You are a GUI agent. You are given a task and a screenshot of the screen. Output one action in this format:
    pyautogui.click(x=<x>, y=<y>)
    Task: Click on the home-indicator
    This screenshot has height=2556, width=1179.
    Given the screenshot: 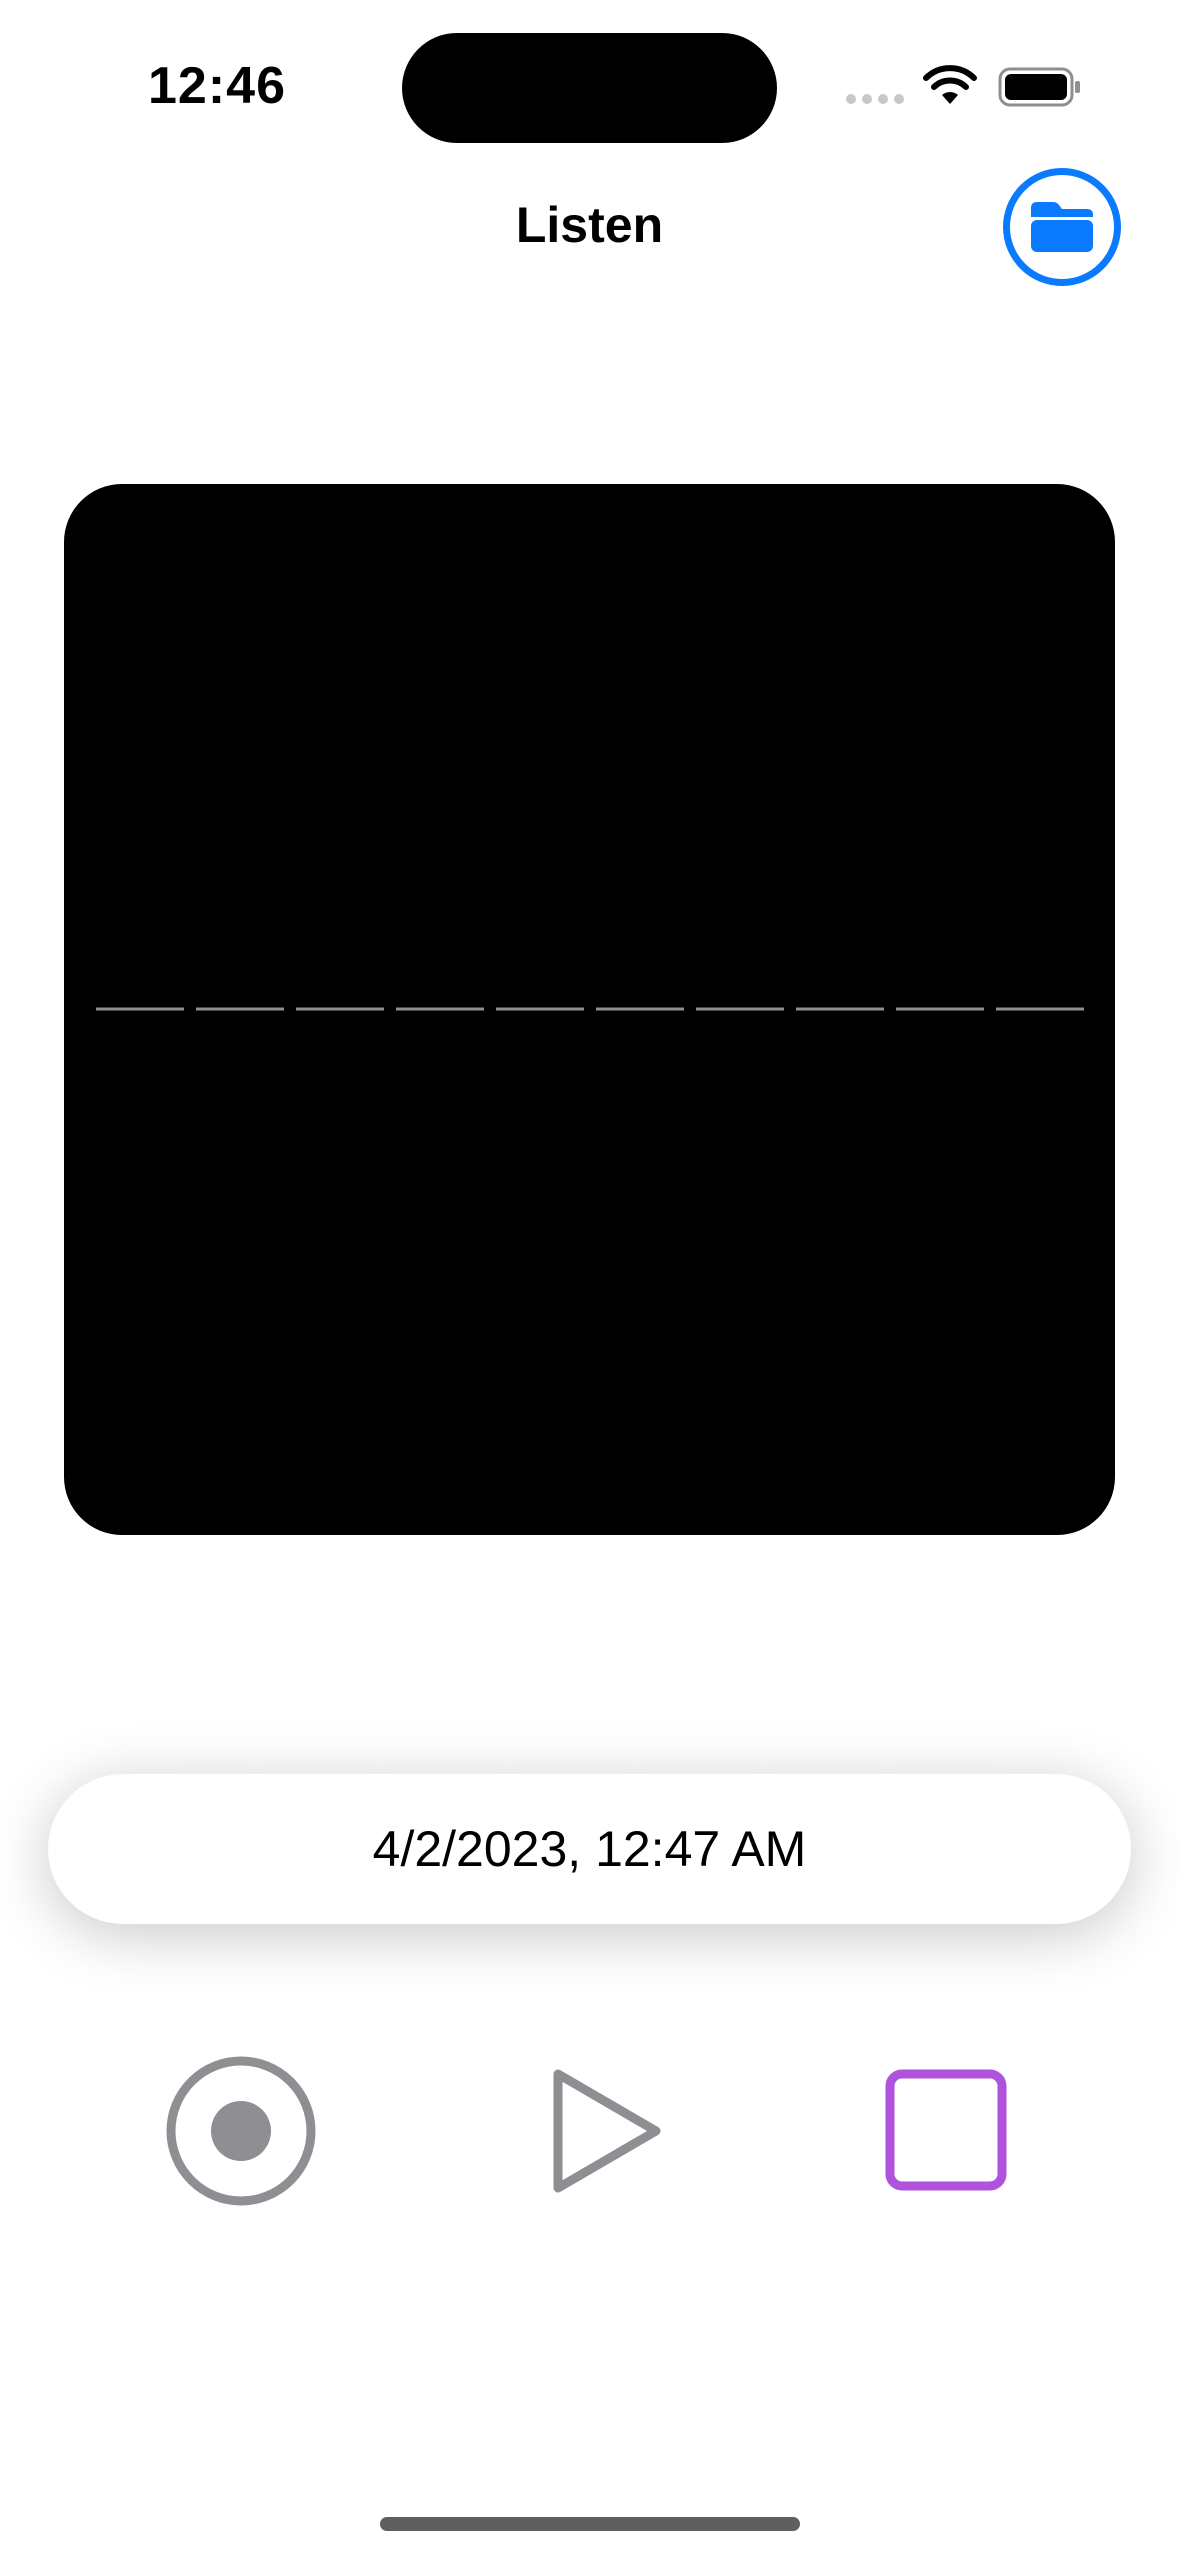 What is the action you would take?
    pyautogui.click(x=590, y=2524)
    